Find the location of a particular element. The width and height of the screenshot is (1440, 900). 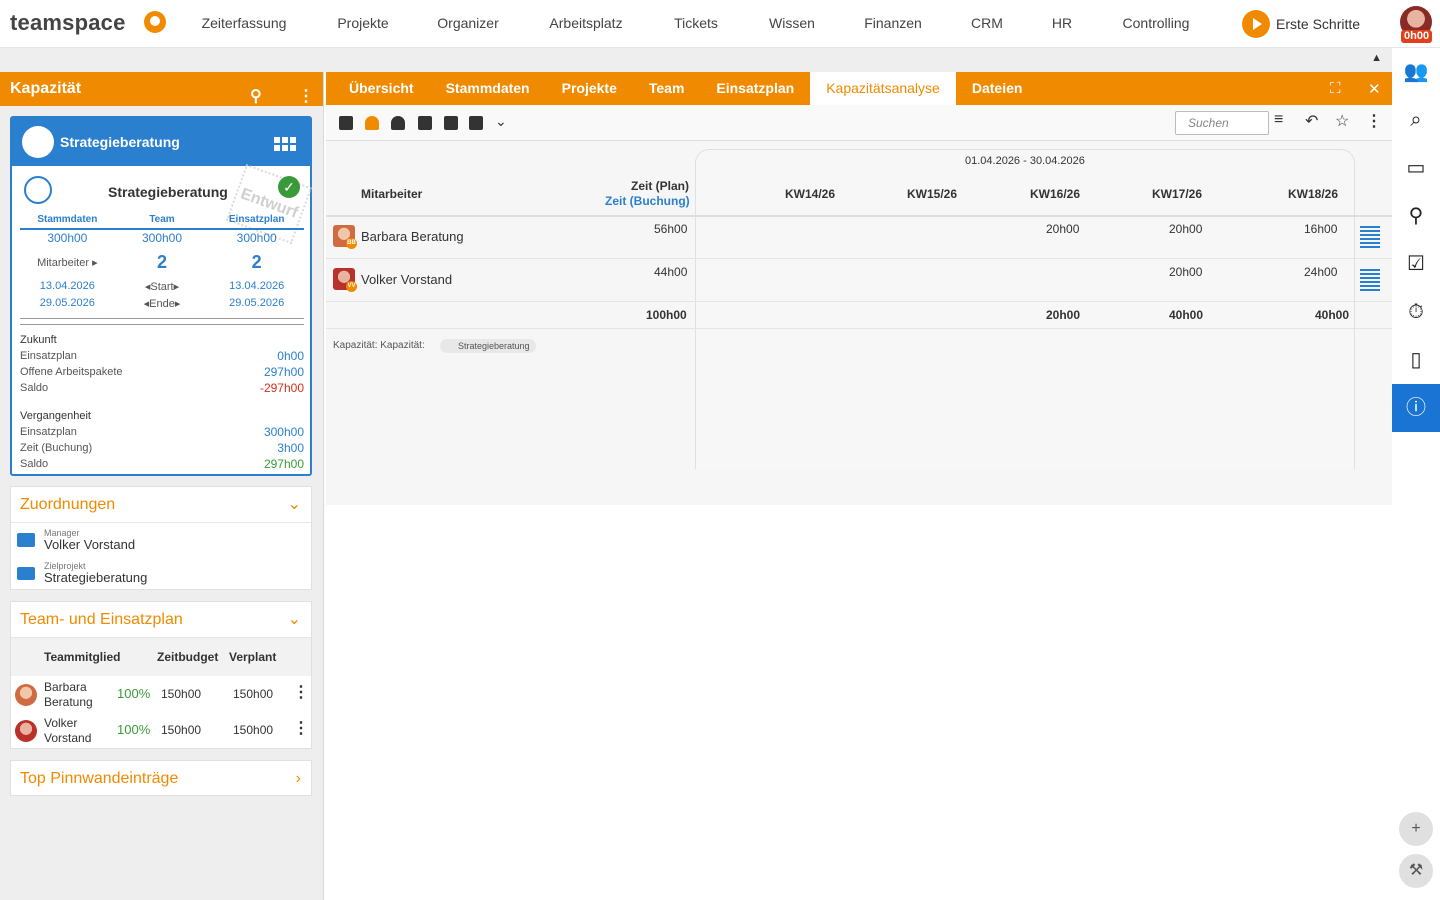

task-check-icon: ☑ is located at coordinates (1416, 264).